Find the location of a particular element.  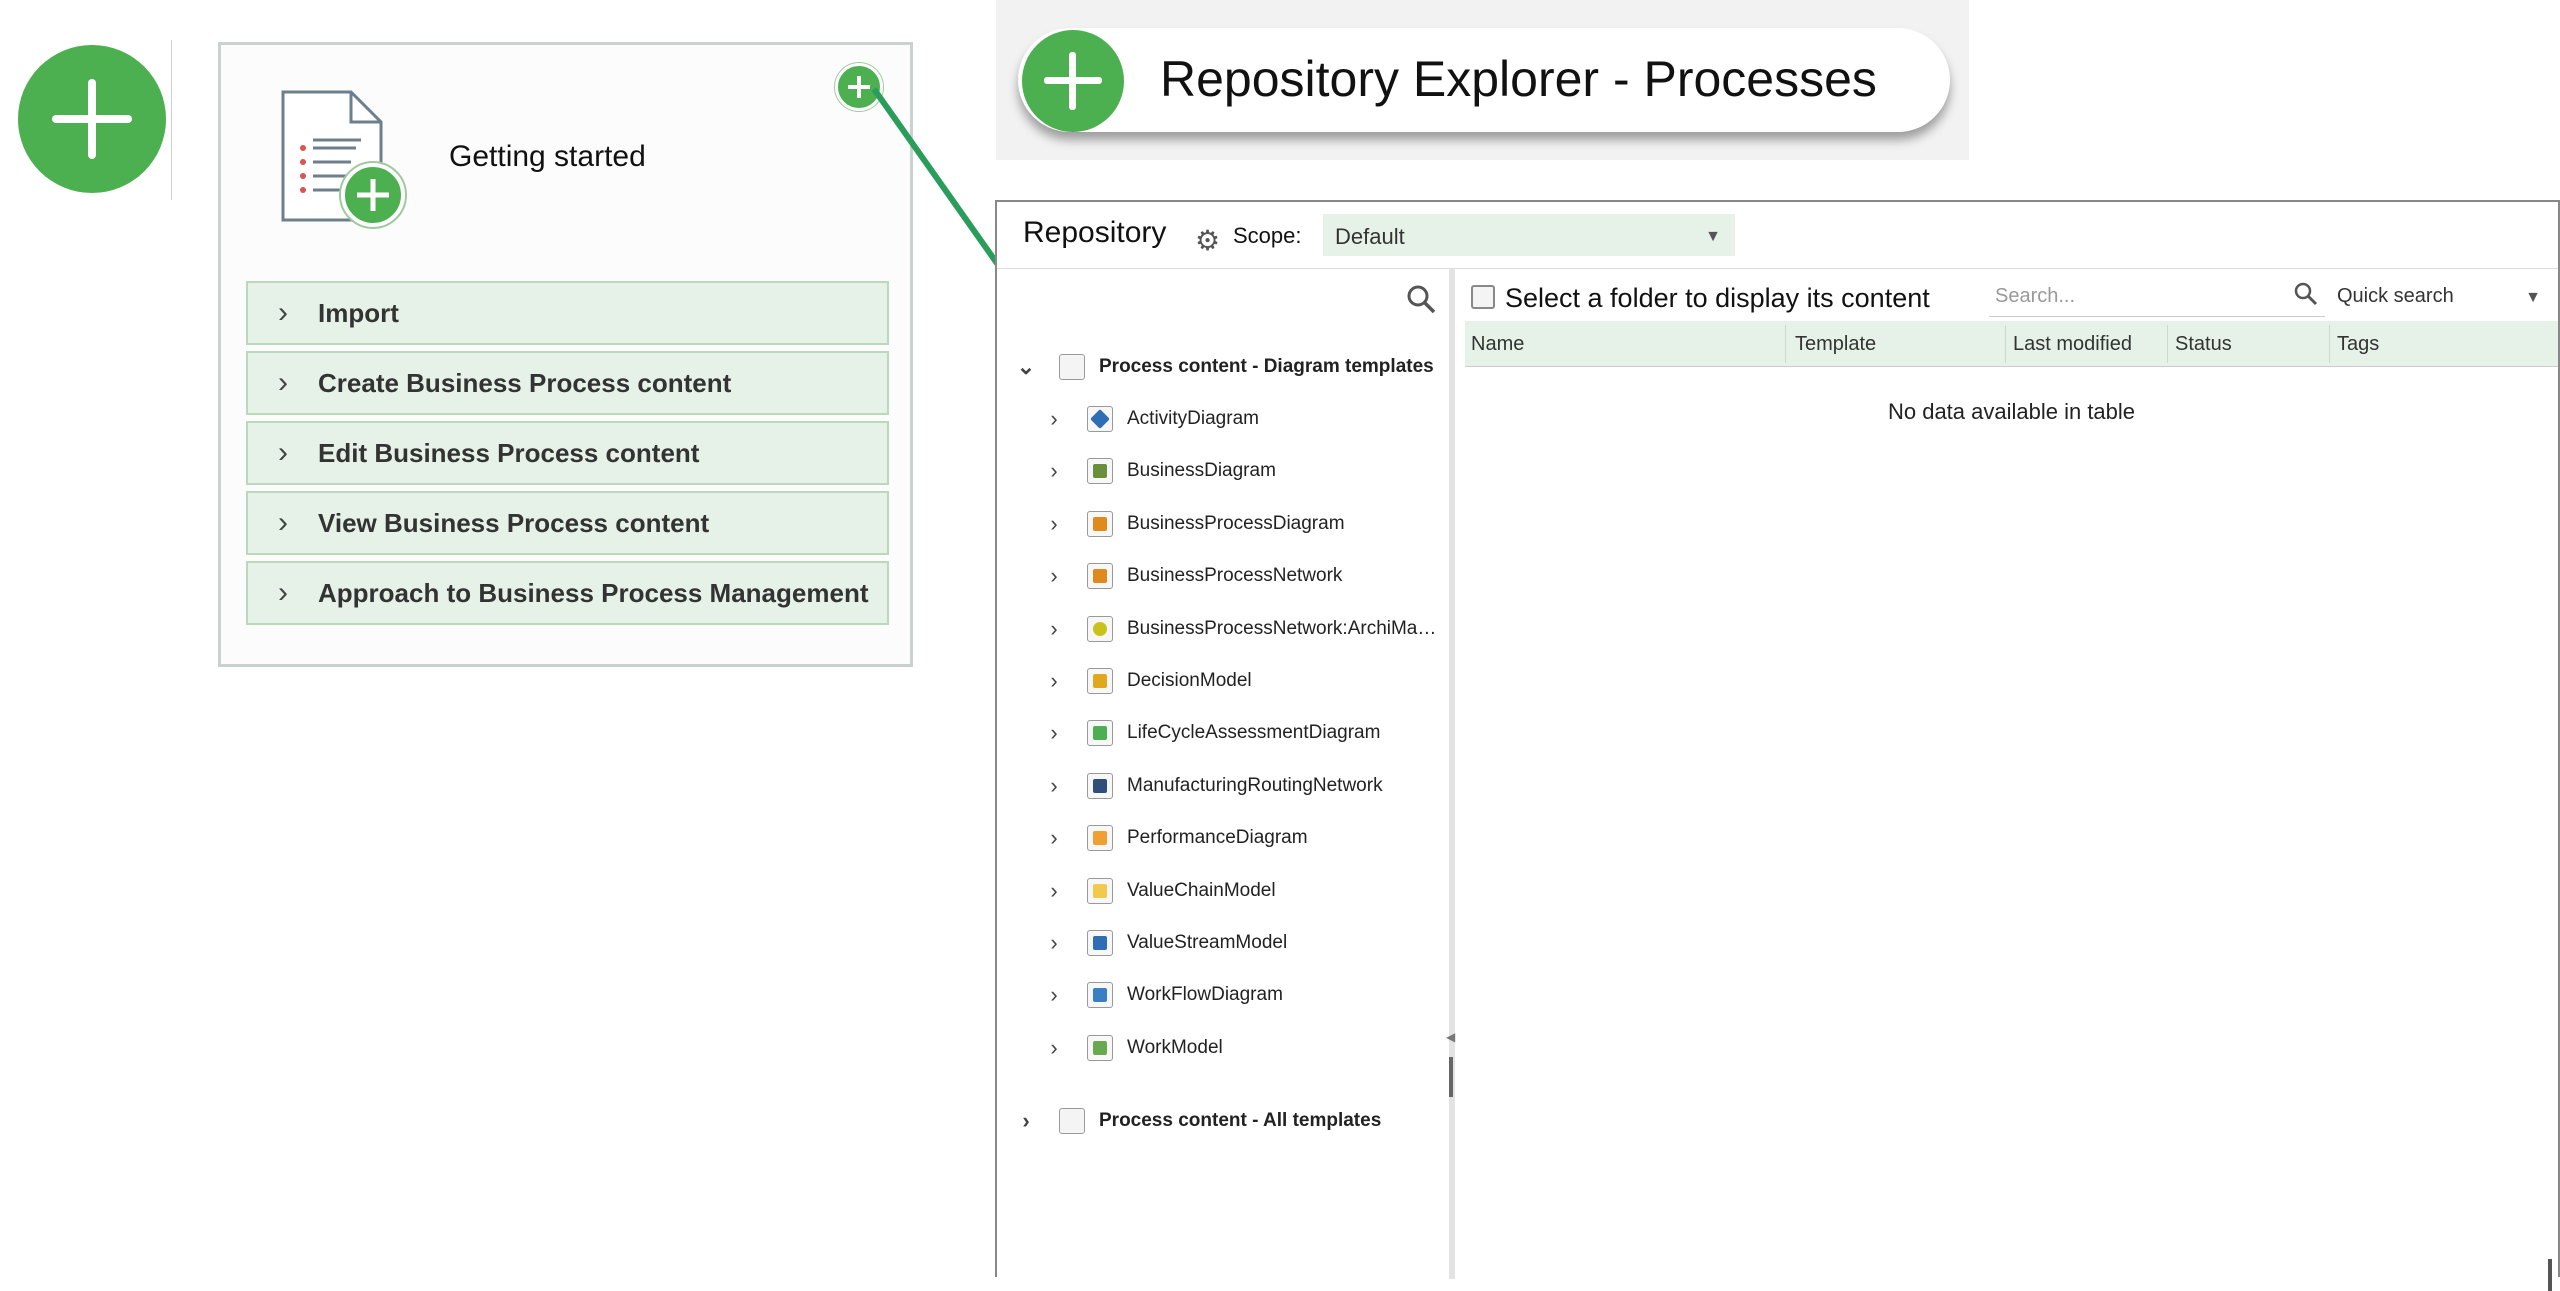

business-diagram-icon is located at coordinates (1100, 471).